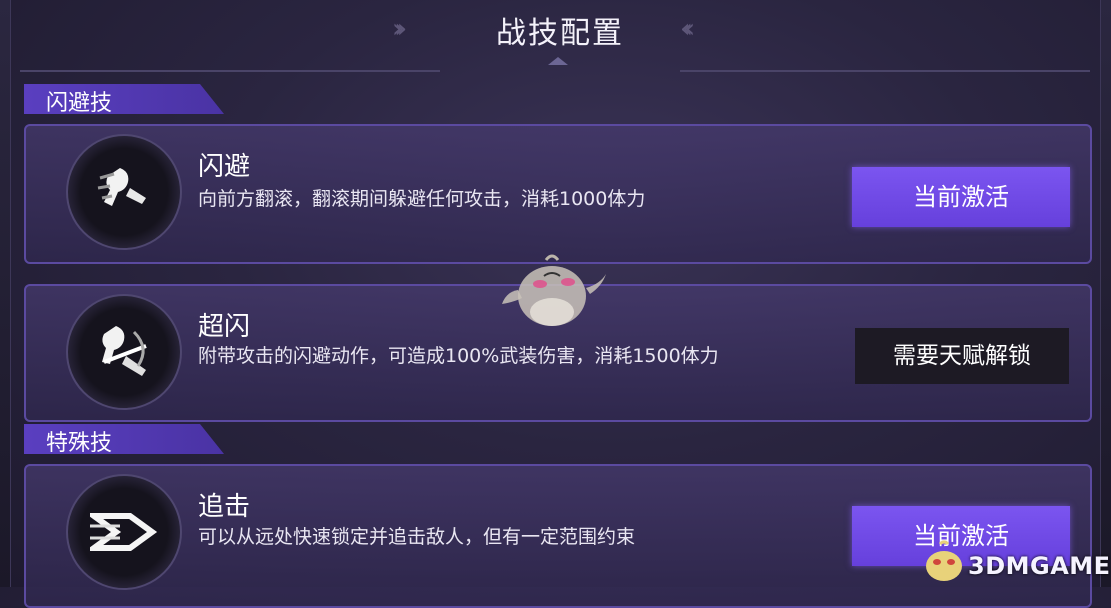  Describe the element at coordinates (555, 294) in the screenshot. I see `mascot-watermark-icon` at that location.